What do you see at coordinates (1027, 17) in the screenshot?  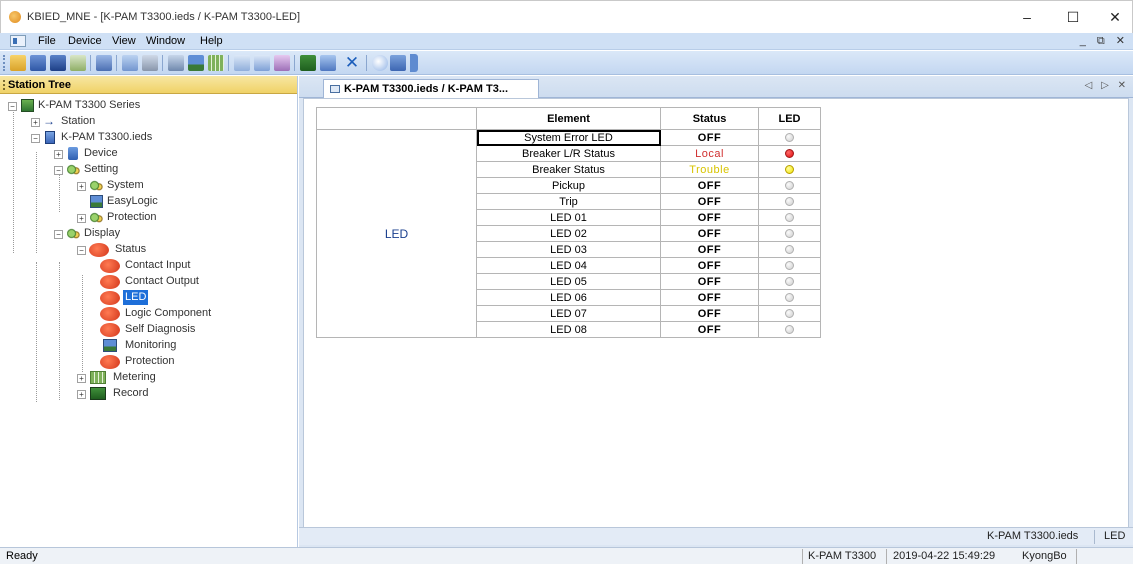 I see `minimize-button: –` at bounding box center [1027, 17].